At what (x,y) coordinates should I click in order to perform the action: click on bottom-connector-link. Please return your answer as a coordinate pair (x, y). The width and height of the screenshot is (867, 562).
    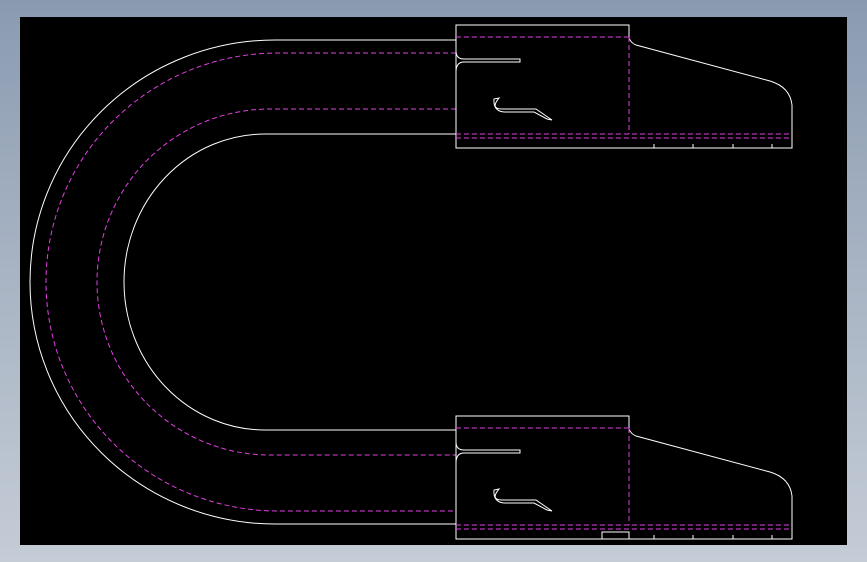
    Looking at the image, I should click on (624, 477).